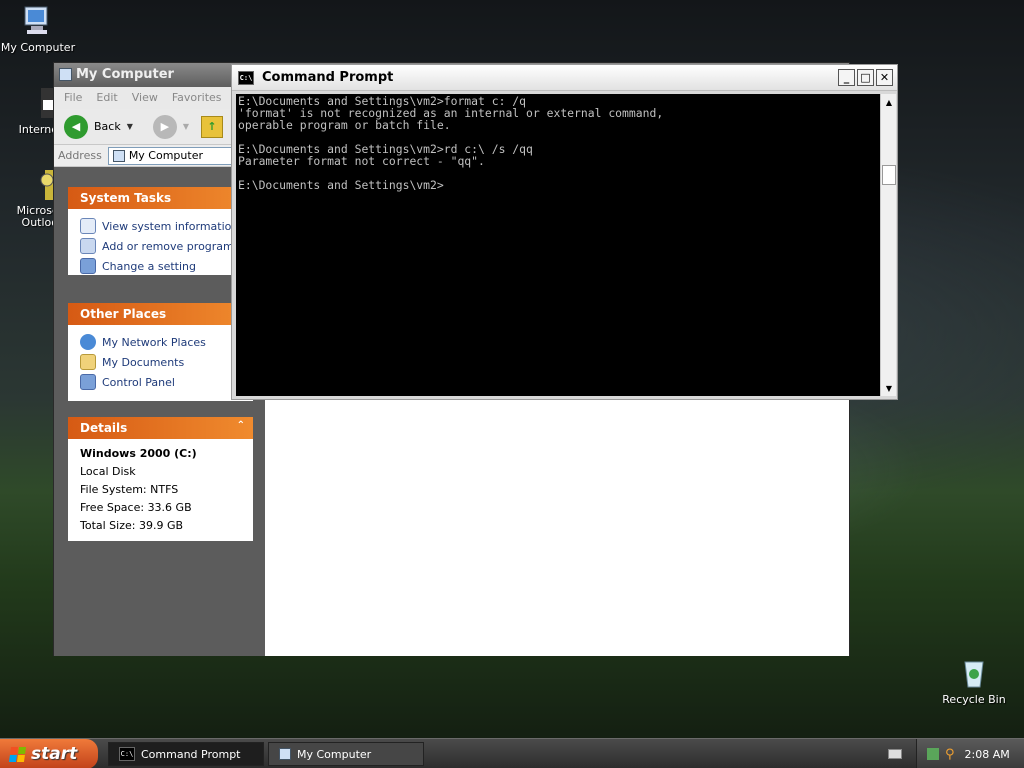 This screenshot has height=768, width=1024. I want to click on desktop-icon-recycle-bin: Recycle Bin, so click(974, 681).